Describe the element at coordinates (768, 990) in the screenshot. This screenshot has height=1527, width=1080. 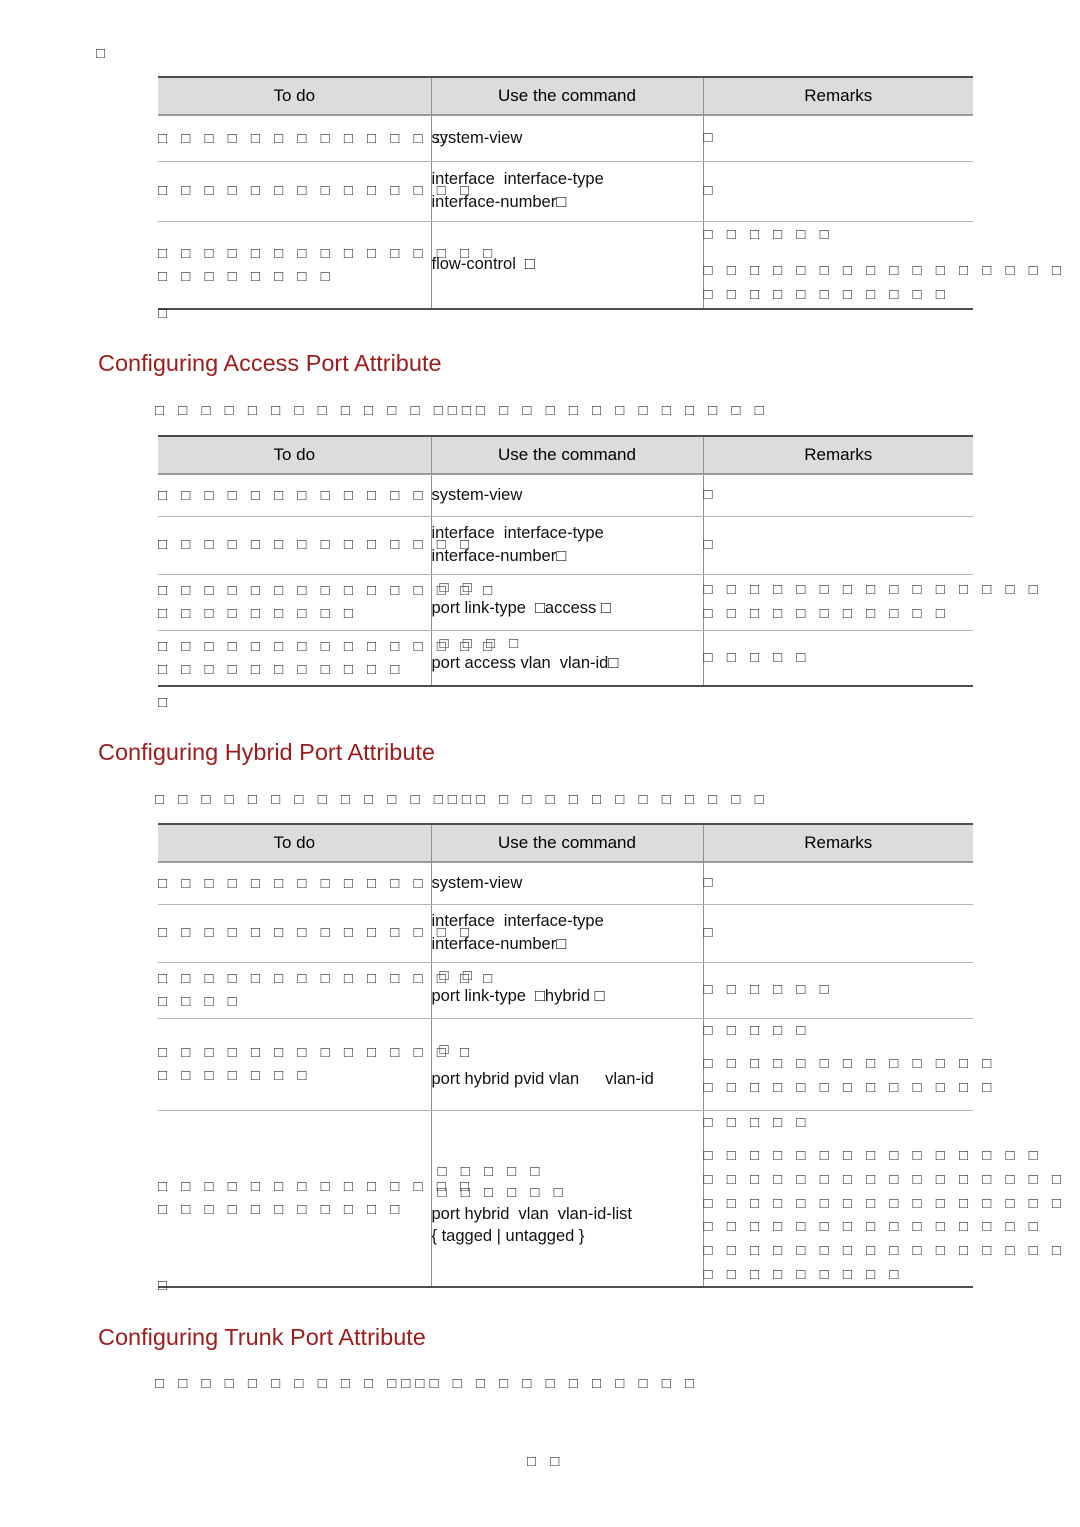
I see `remarks-text: □ □ □ □ □ □` at that location.